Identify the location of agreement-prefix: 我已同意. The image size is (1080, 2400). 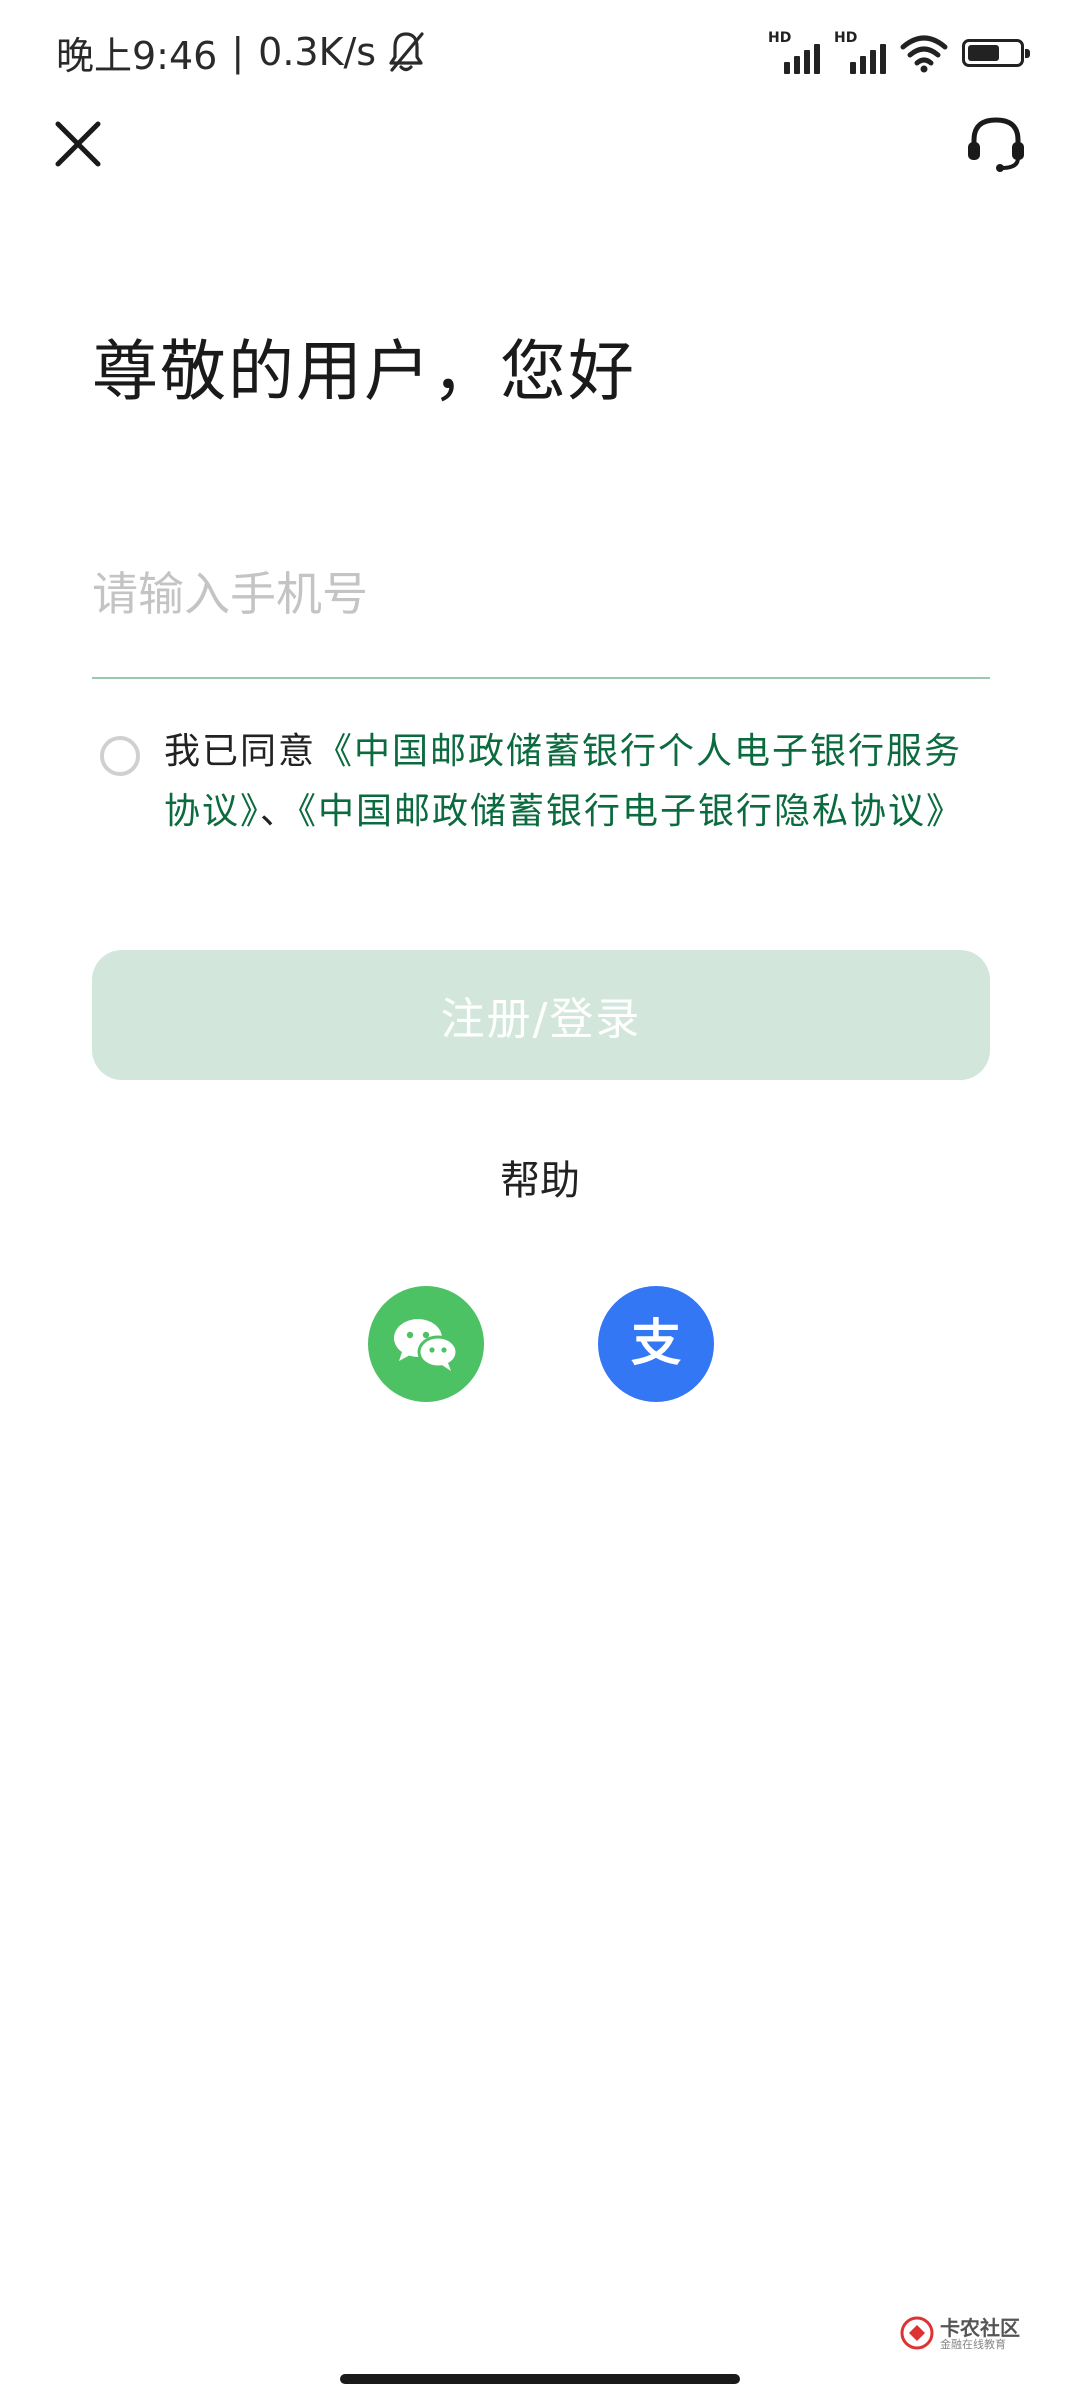
(240, 751).